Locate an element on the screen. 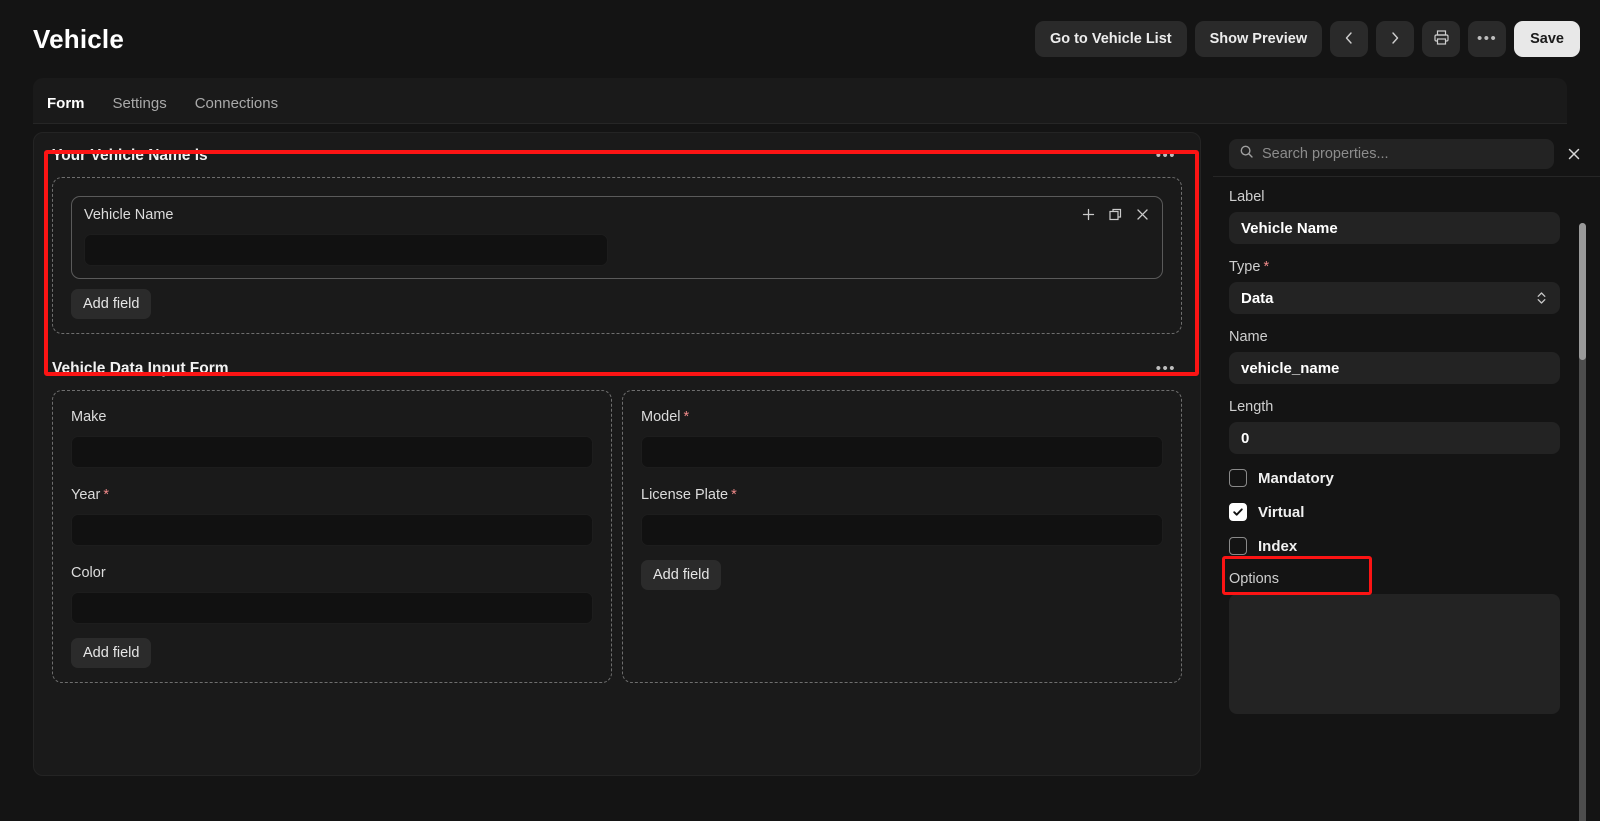  chevron-left-icon is located at coordinates (1349, 39).